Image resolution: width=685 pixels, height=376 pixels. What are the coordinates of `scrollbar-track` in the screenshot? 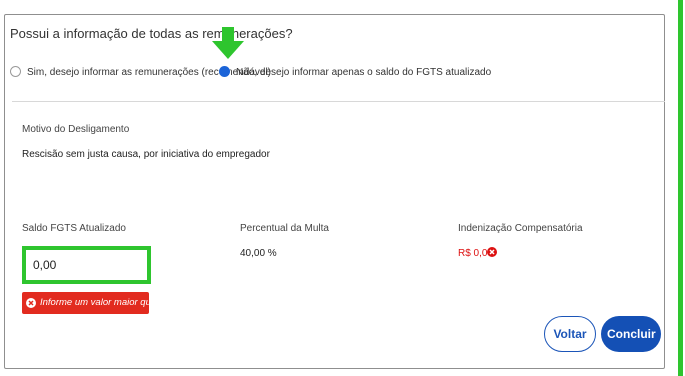 It's located at (680, 188).